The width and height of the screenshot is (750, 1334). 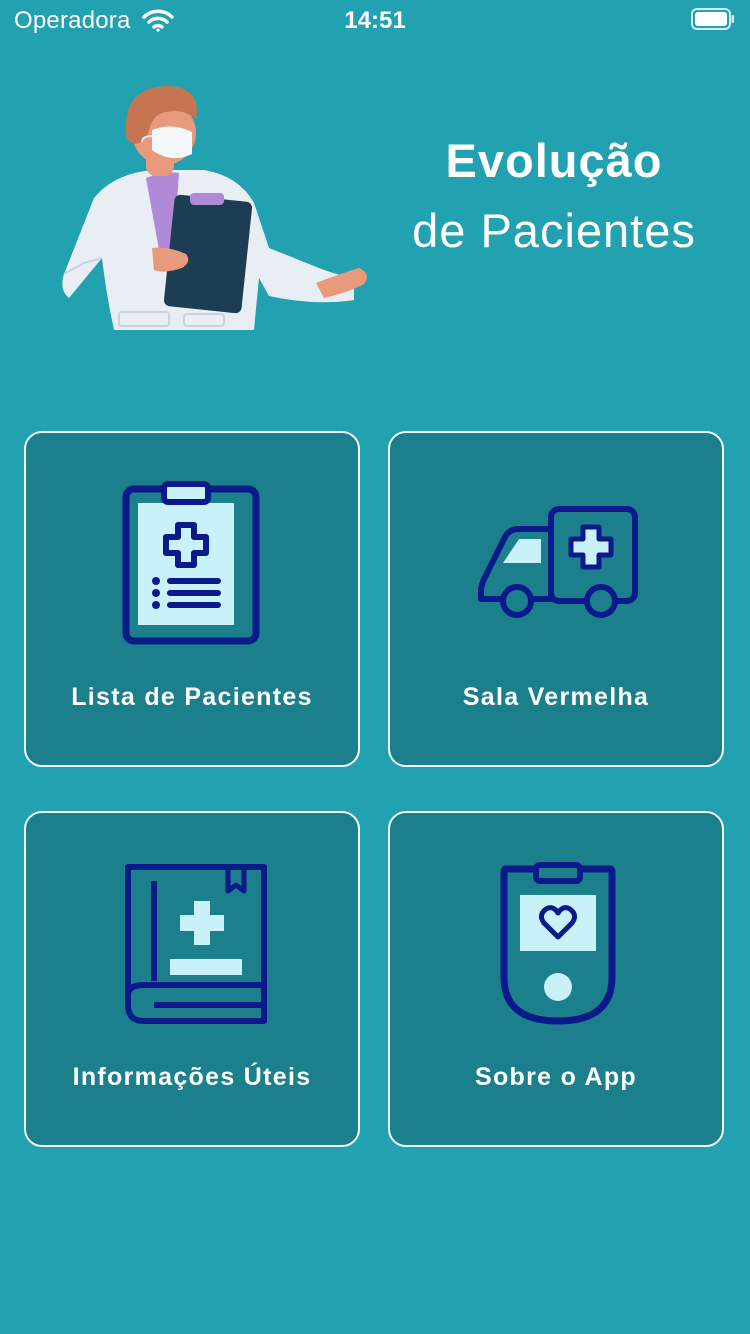 I want to click on ambulance-icon, so click(x=558, y=562).